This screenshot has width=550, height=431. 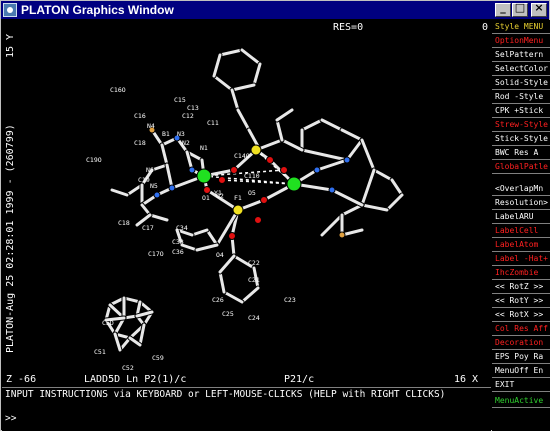 I want to click on menu-item-labelatom: LabelAtom, so click(x=521, y=245).